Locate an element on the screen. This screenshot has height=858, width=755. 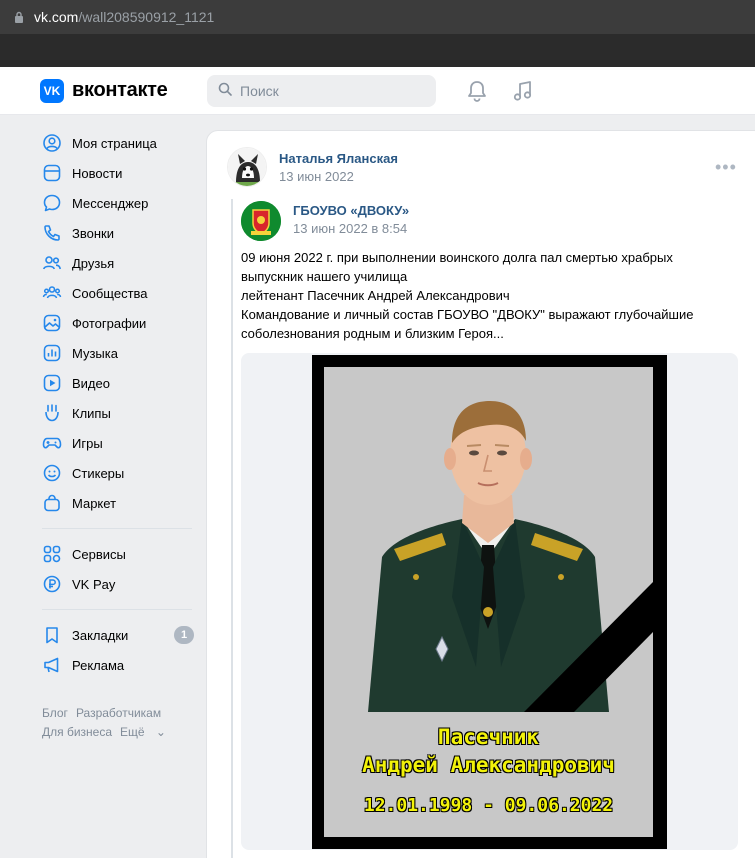
post-date: 13 июн 2022 is located at coordinates (316, 176).